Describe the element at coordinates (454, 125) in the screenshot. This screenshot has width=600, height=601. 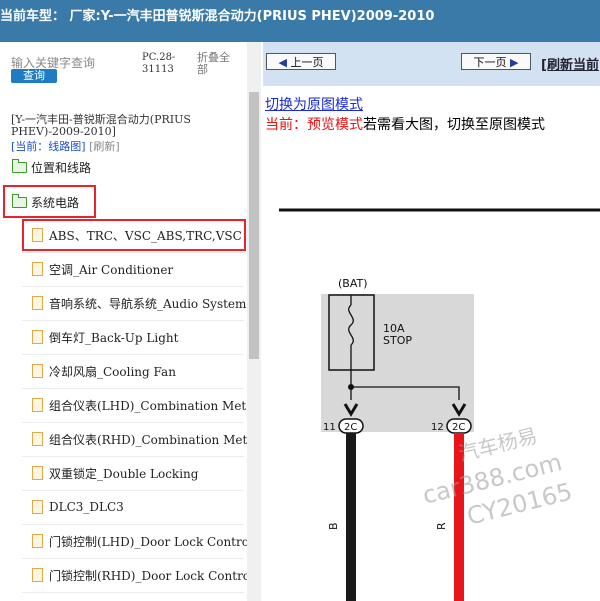
I see `mode-hint: 若需看大图，切换至原图模式` at that location.